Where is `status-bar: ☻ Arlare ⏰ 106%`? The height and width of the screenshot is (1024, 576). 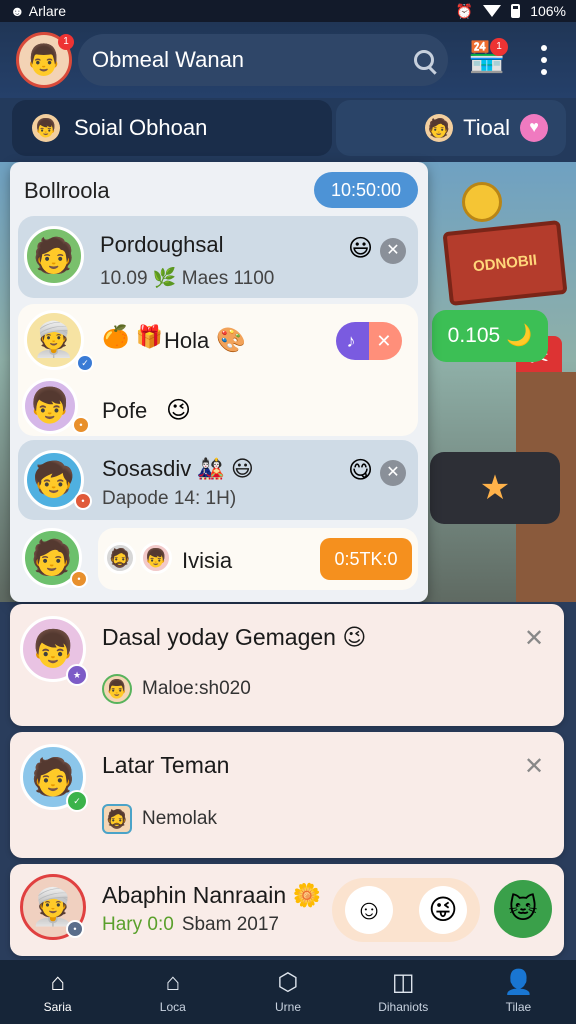 status-bar: ☻ Arlare ⏰ 106% is located at coordinates (288, 11).